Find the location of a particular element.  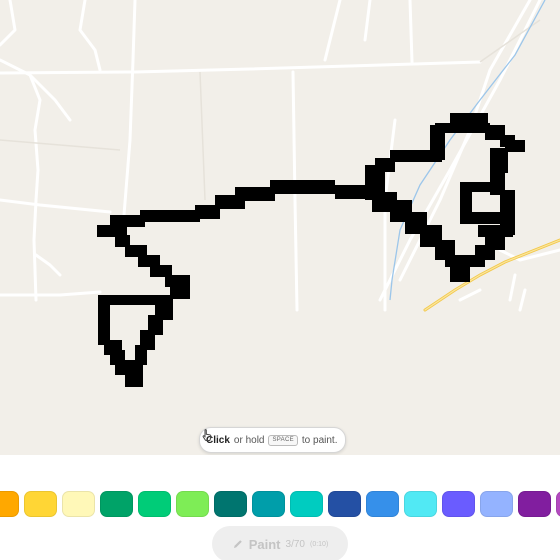

paint-timer: (0:10) is located at coordinates (319, 544).